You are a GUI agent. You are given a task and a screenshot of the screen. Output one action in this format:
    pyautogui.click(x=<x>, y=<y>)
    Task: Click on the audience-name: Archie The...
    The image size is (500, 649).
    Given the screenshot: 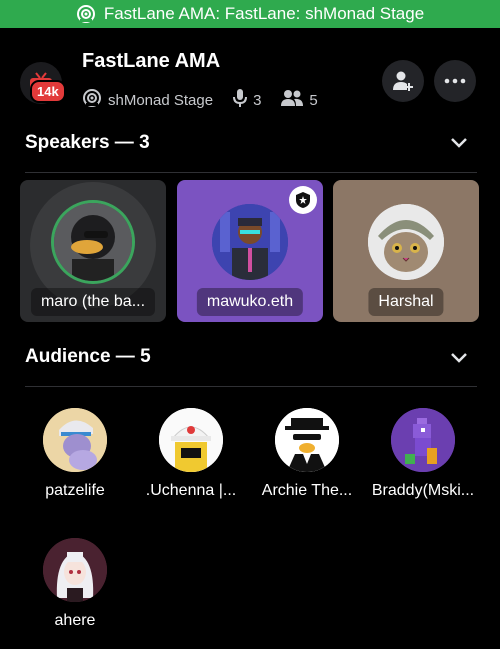 What is the action you would take?
    pyautogui.click(x=307, y=490)
    